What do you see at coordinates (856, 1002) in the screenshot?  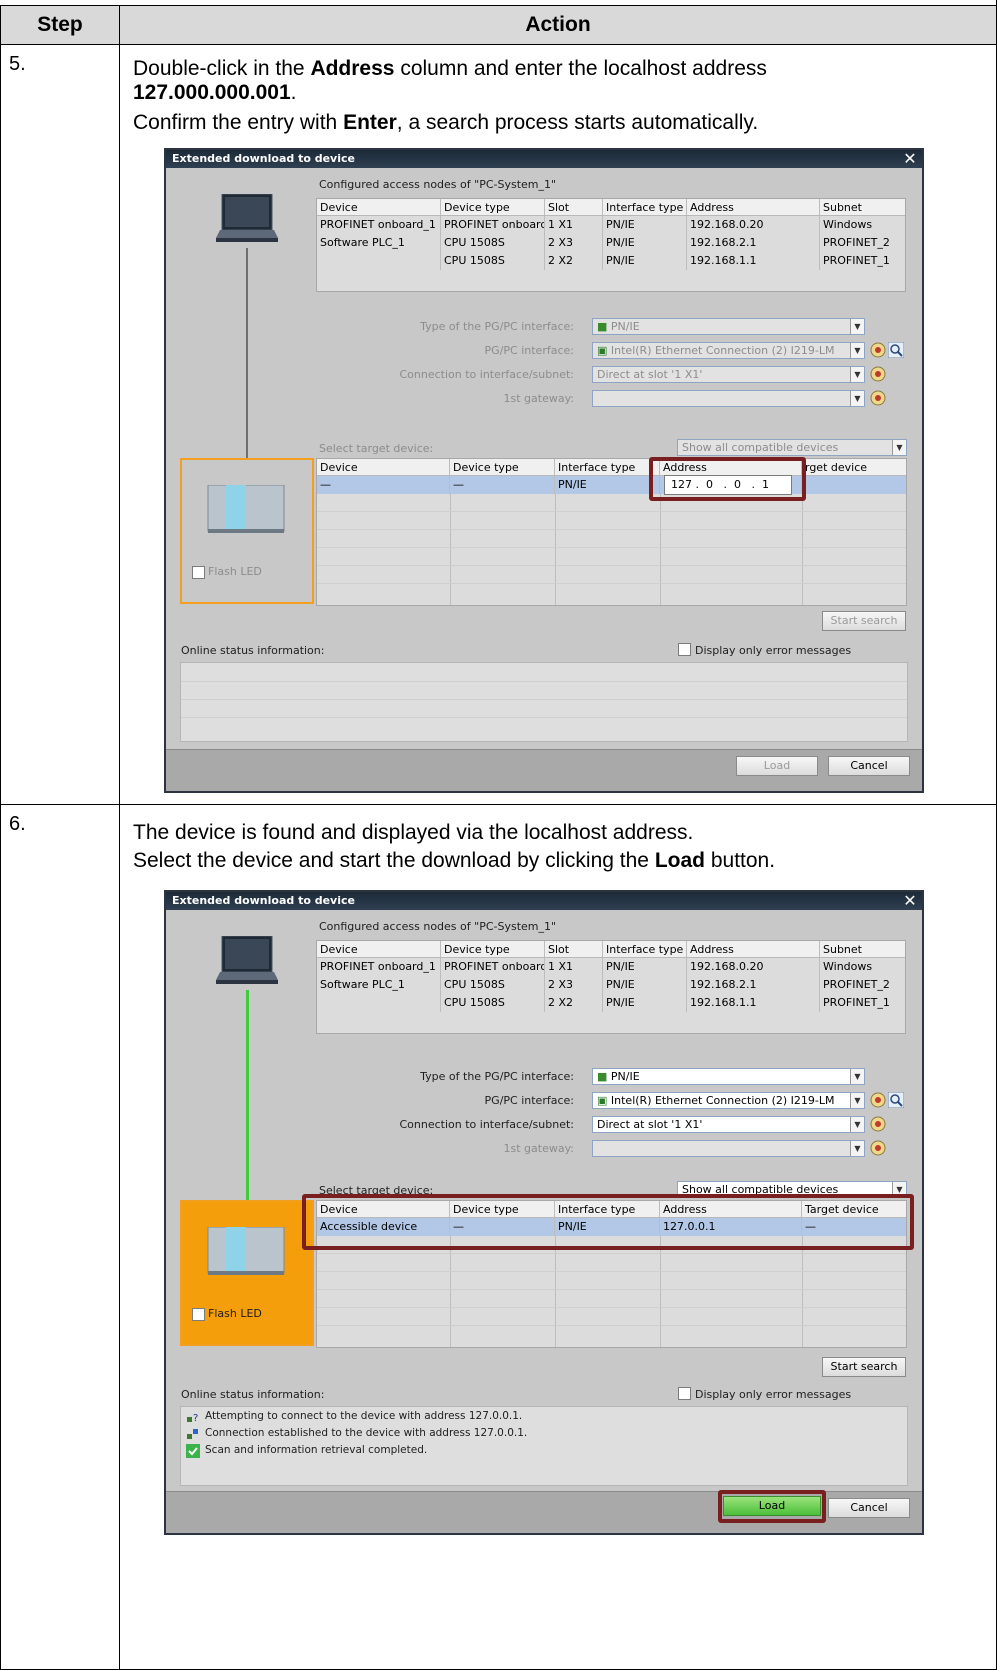 I see `table-cell: PROFINET_1` at bounding box center [856, 1002].